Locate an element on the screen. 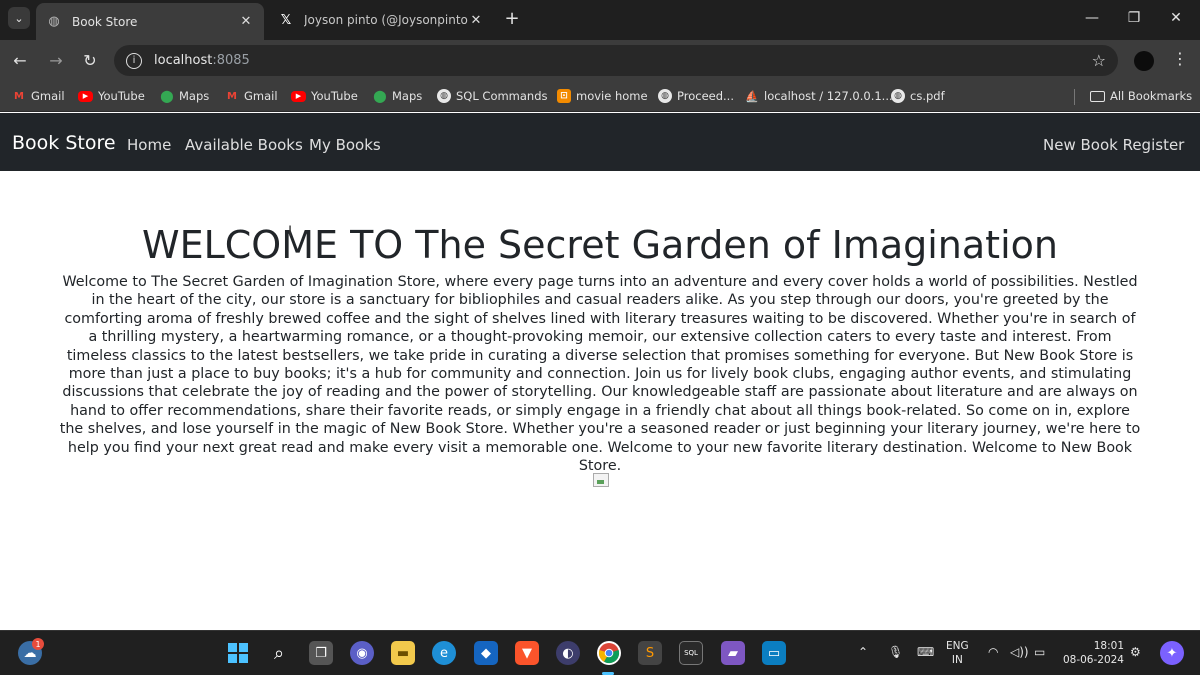 The width and height of the screenshot is (1200, 675). bookmark-label: All Bookmarks is located at coordinates (1151, 96).